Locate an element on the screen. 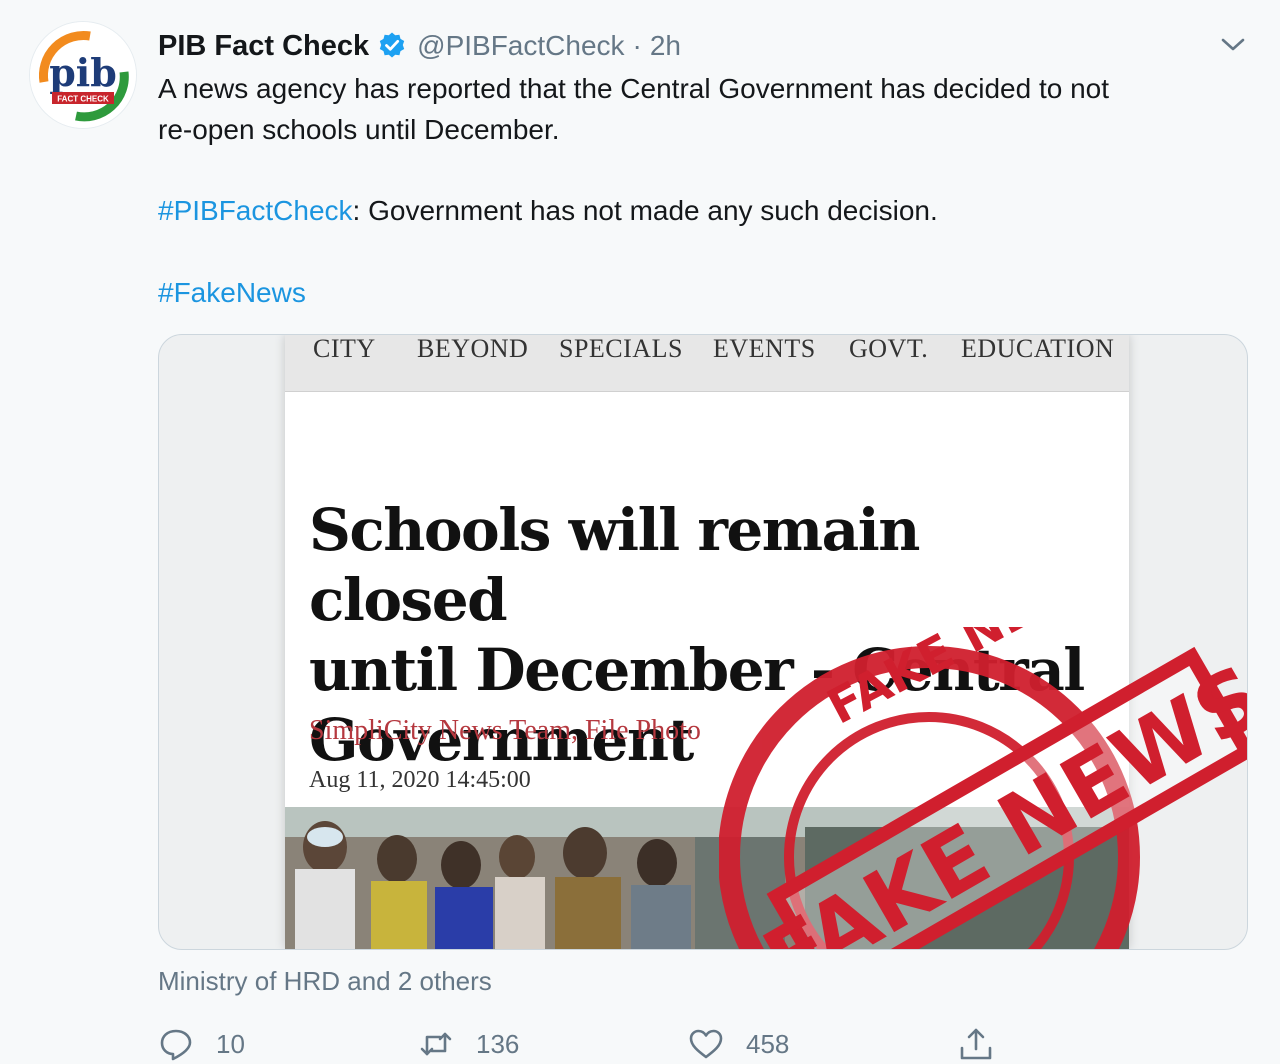 This screenshot has width=1280, height=1064. retweet-count: 136 is located at coordinates (498, 1043).